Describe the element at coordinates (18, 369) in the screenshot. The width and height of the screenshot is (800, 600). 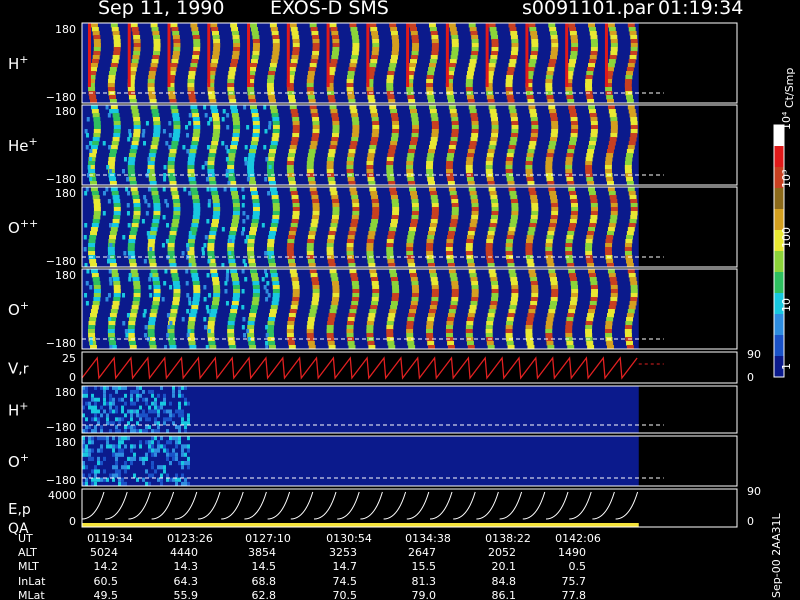
I see `panel-label: V,r` at that location.